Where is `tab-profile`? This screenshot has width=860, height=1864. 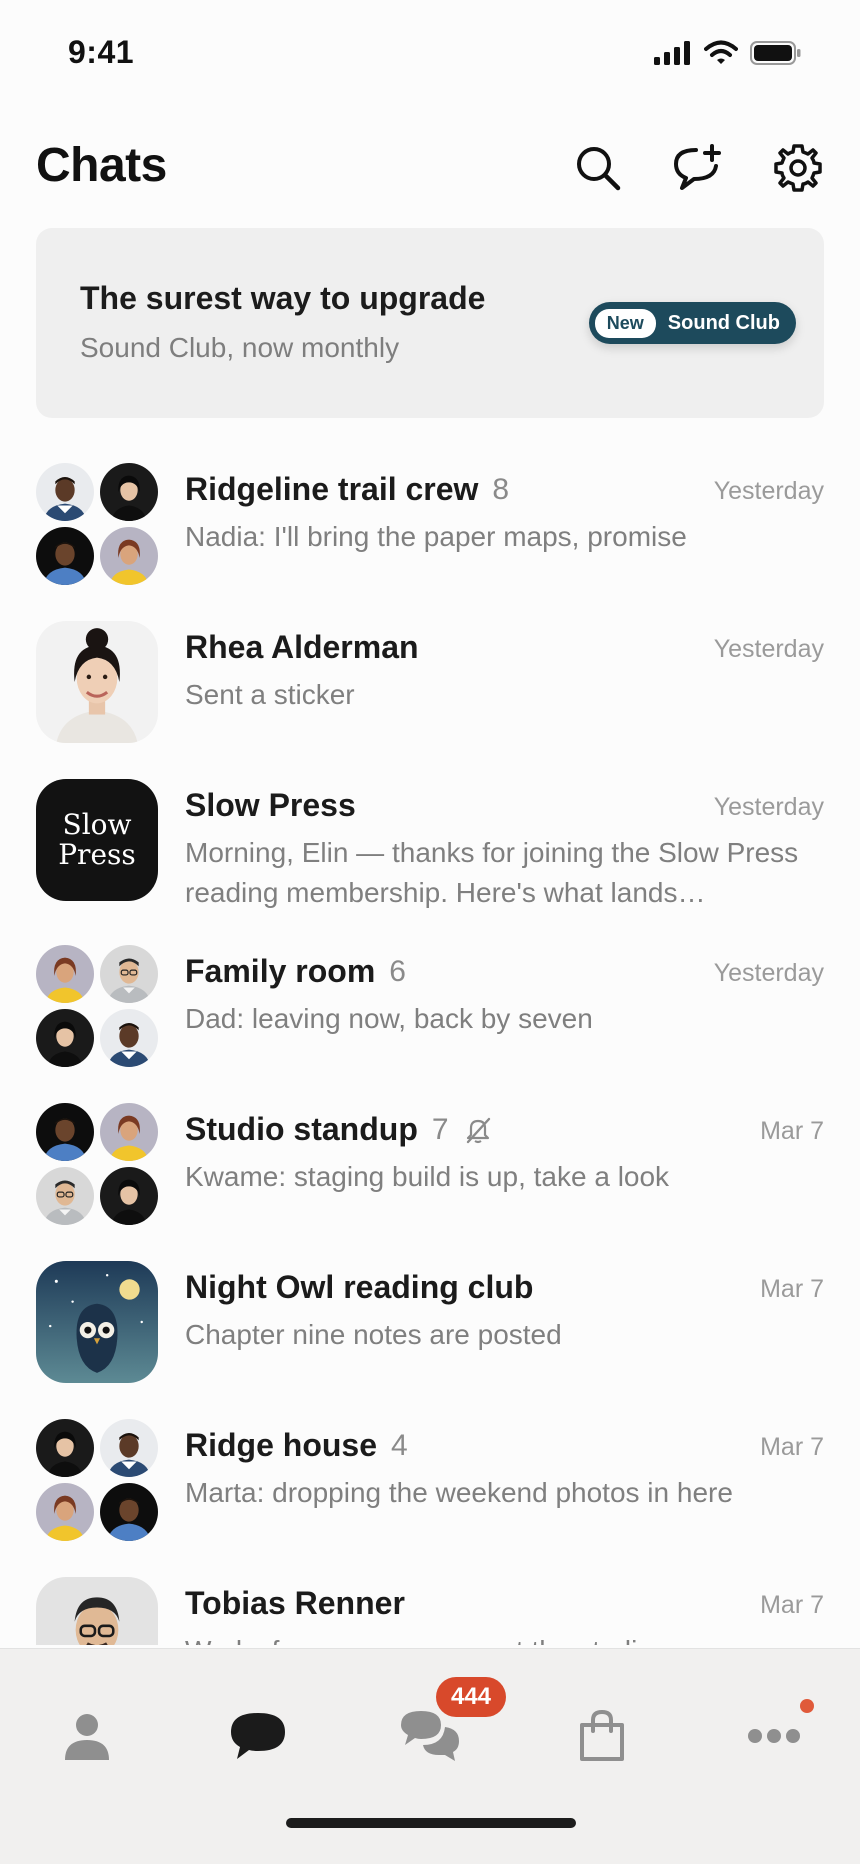 tab-profile is located at coordinates (87, 1736).